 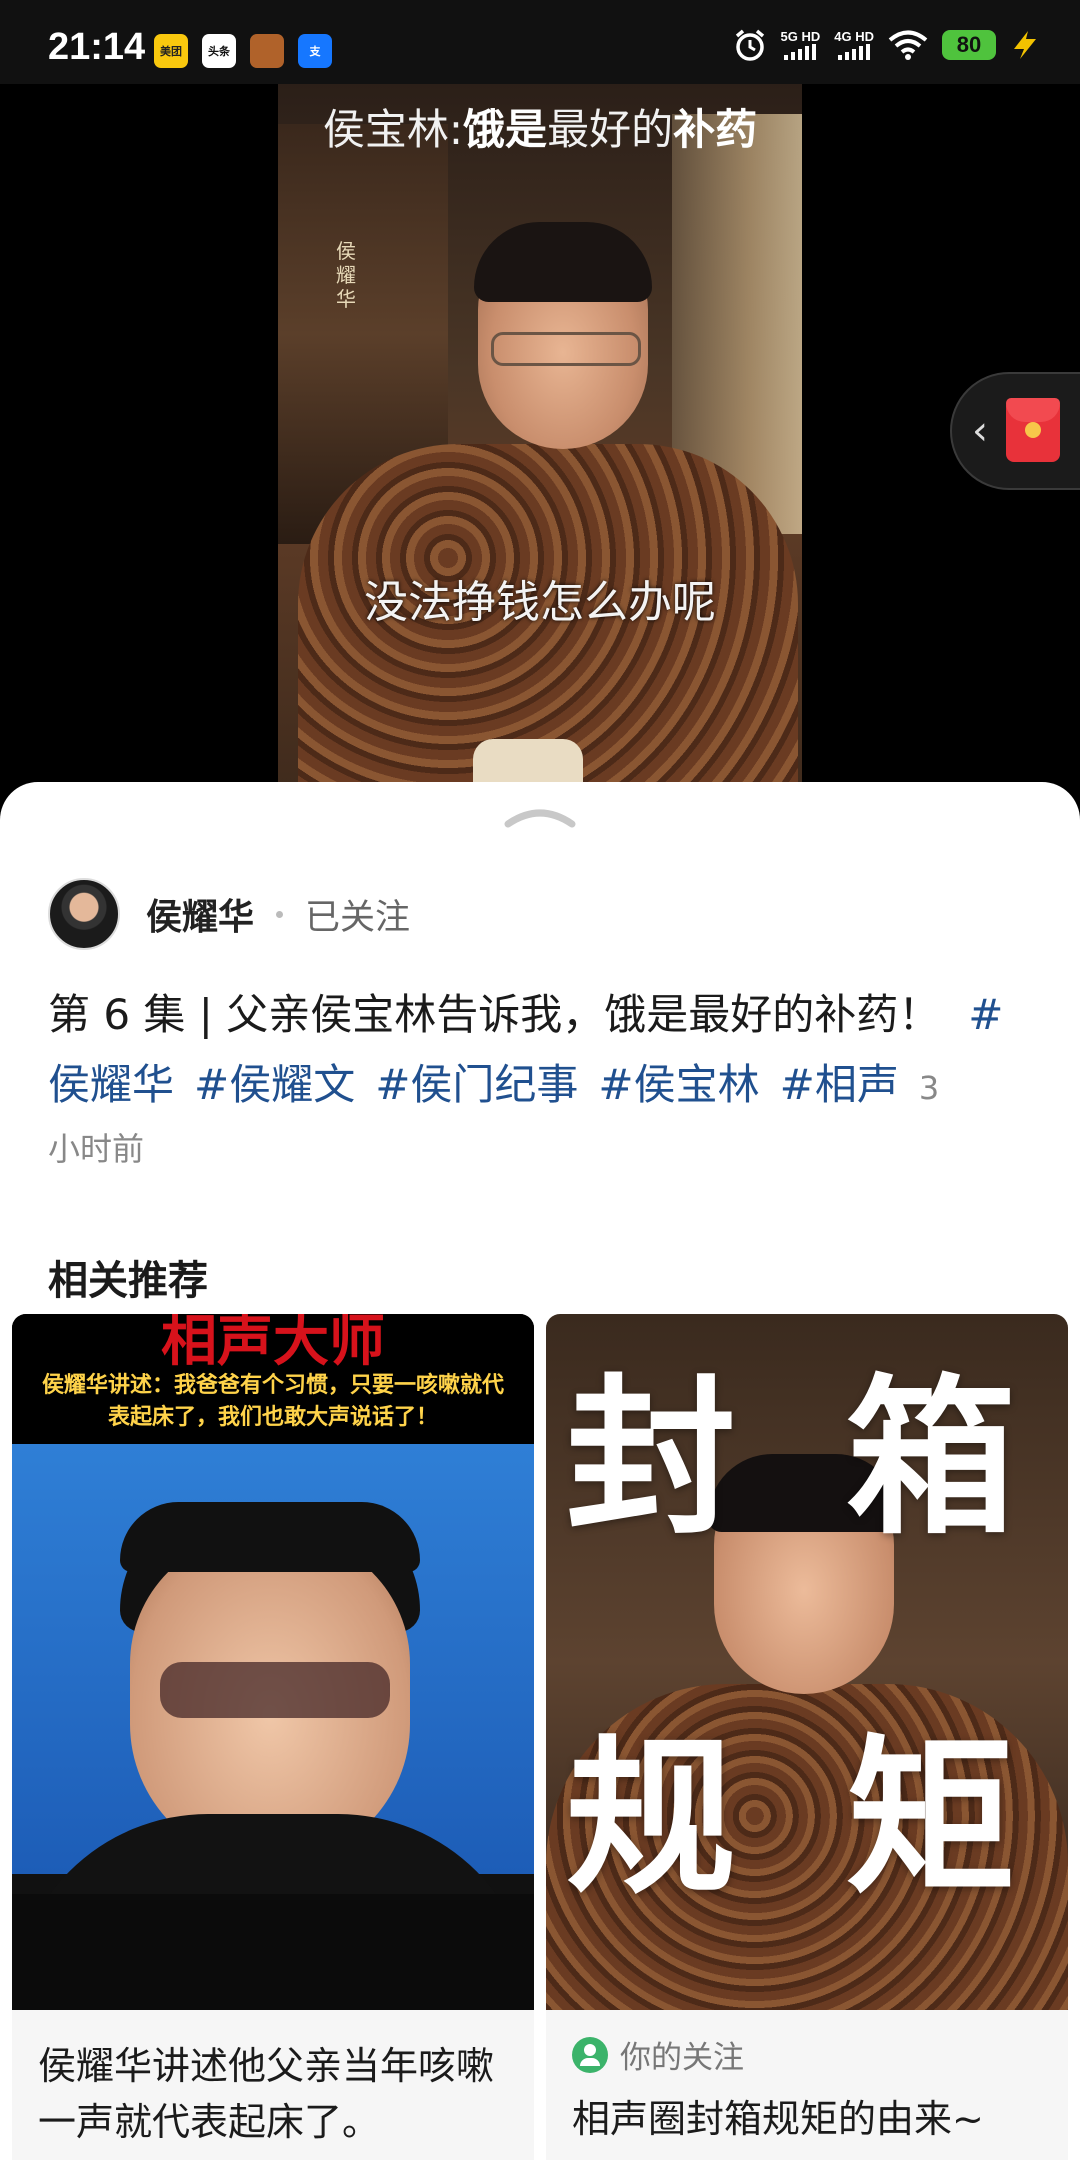 What do you see at coordinates (357, 914) in the screenshot?
I see `follow-status: 已关注` at bounding box center [357, 914].